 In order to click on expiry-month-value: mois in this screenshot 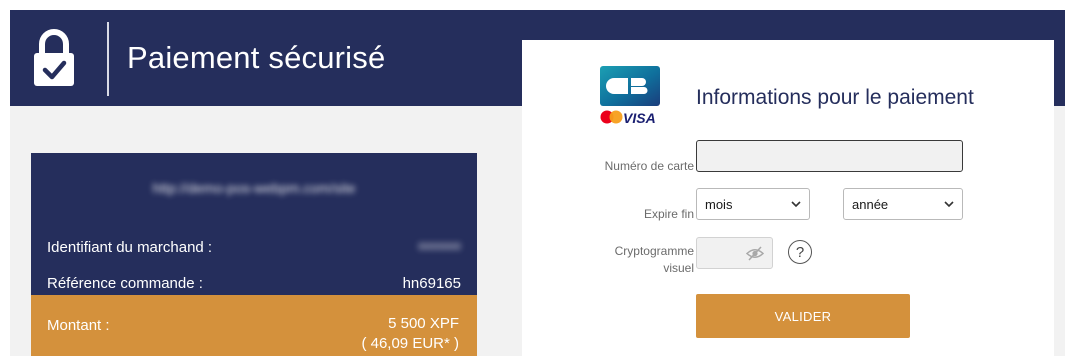, I will do `click(719, 204)`.